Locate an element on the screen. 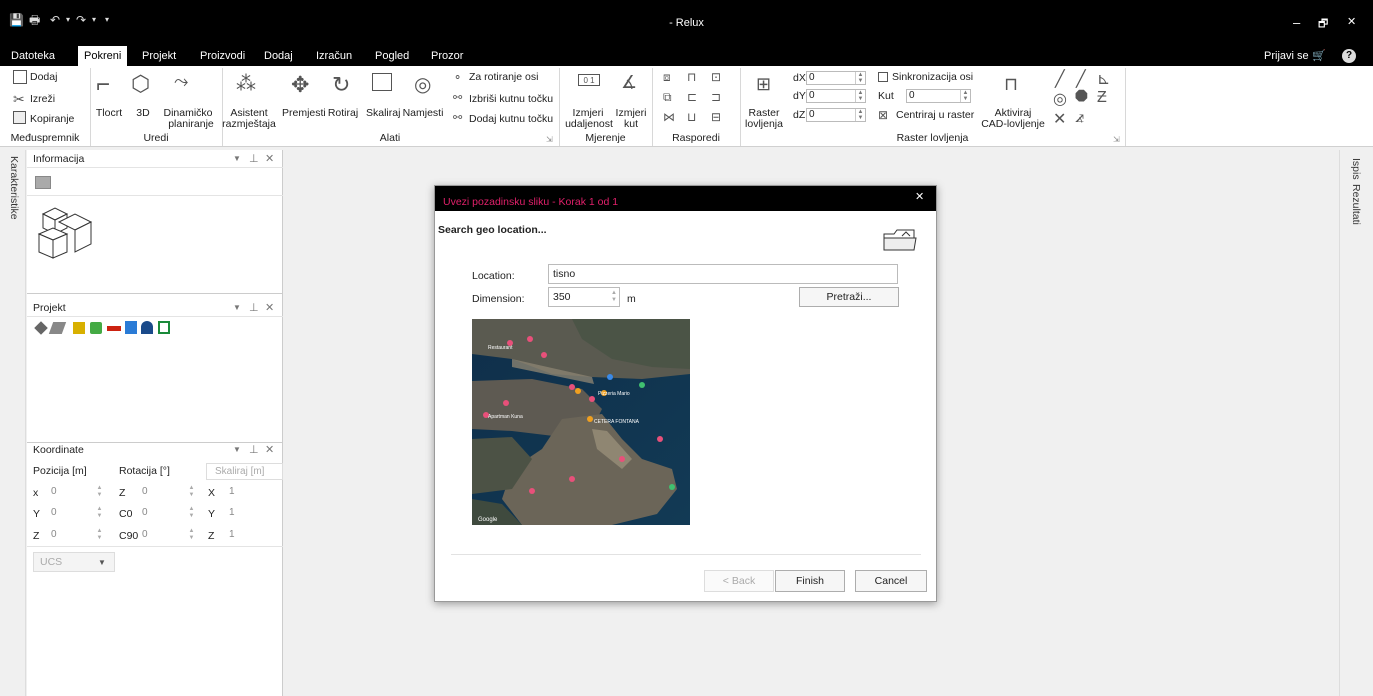 This screenshot has width=1373, height=696. scale-x-input: 1 is located at coordinates (232, 492).